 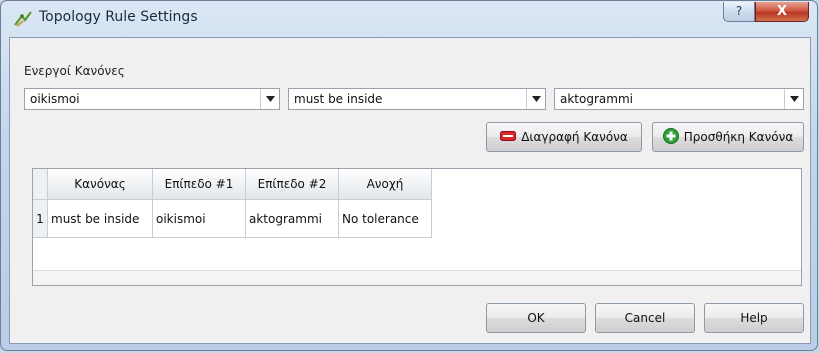 What do you see at coordinates (40, 184) in the screenshot?
I see `table-corner` at bounding box center [40, 184].